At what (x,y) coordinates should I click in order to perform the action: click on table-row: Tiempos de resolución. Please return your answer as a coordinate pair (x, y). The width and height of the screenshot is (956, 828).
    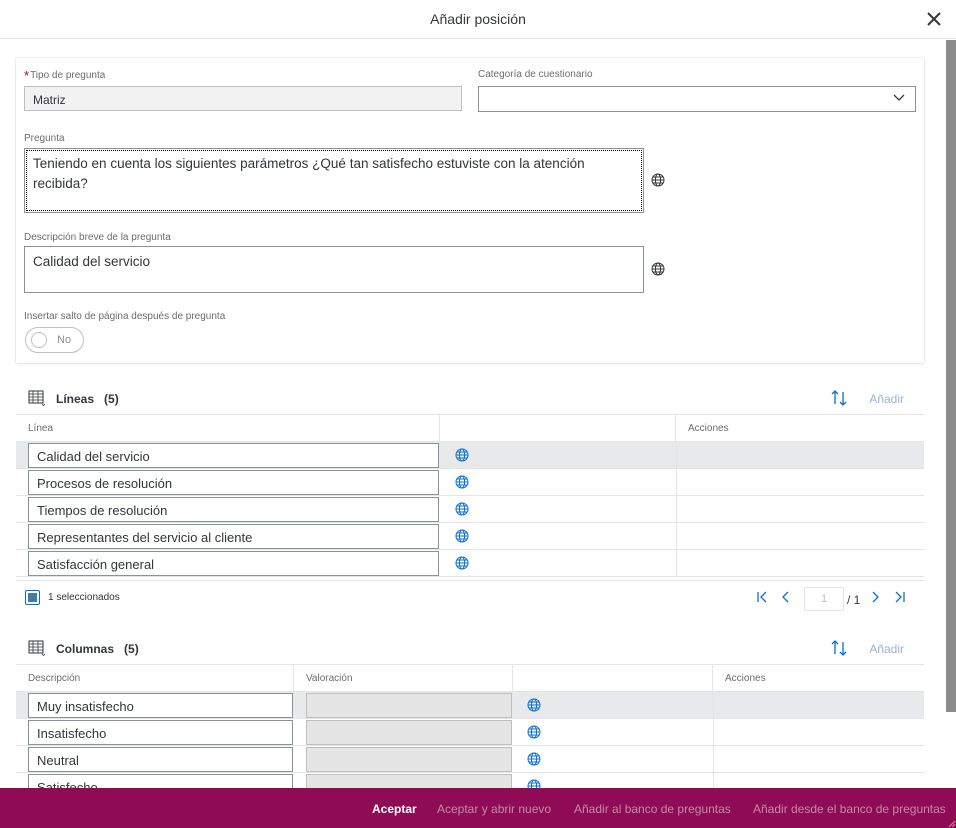
    Looking at the image, I should click on (470, 509).